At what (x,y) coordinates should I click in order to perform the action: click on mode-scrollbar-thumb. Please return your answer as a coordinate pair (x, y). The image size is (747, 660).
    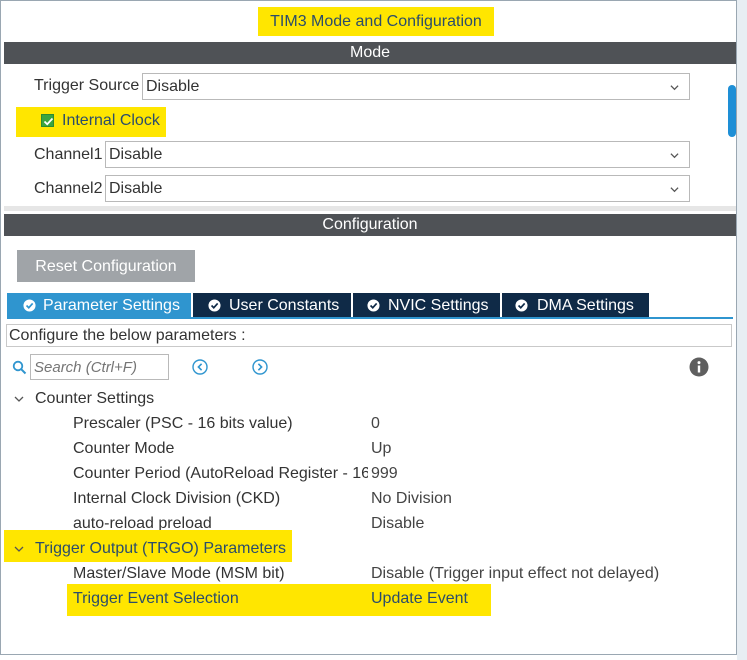
    Looking at the image, I should click on (732, 111).